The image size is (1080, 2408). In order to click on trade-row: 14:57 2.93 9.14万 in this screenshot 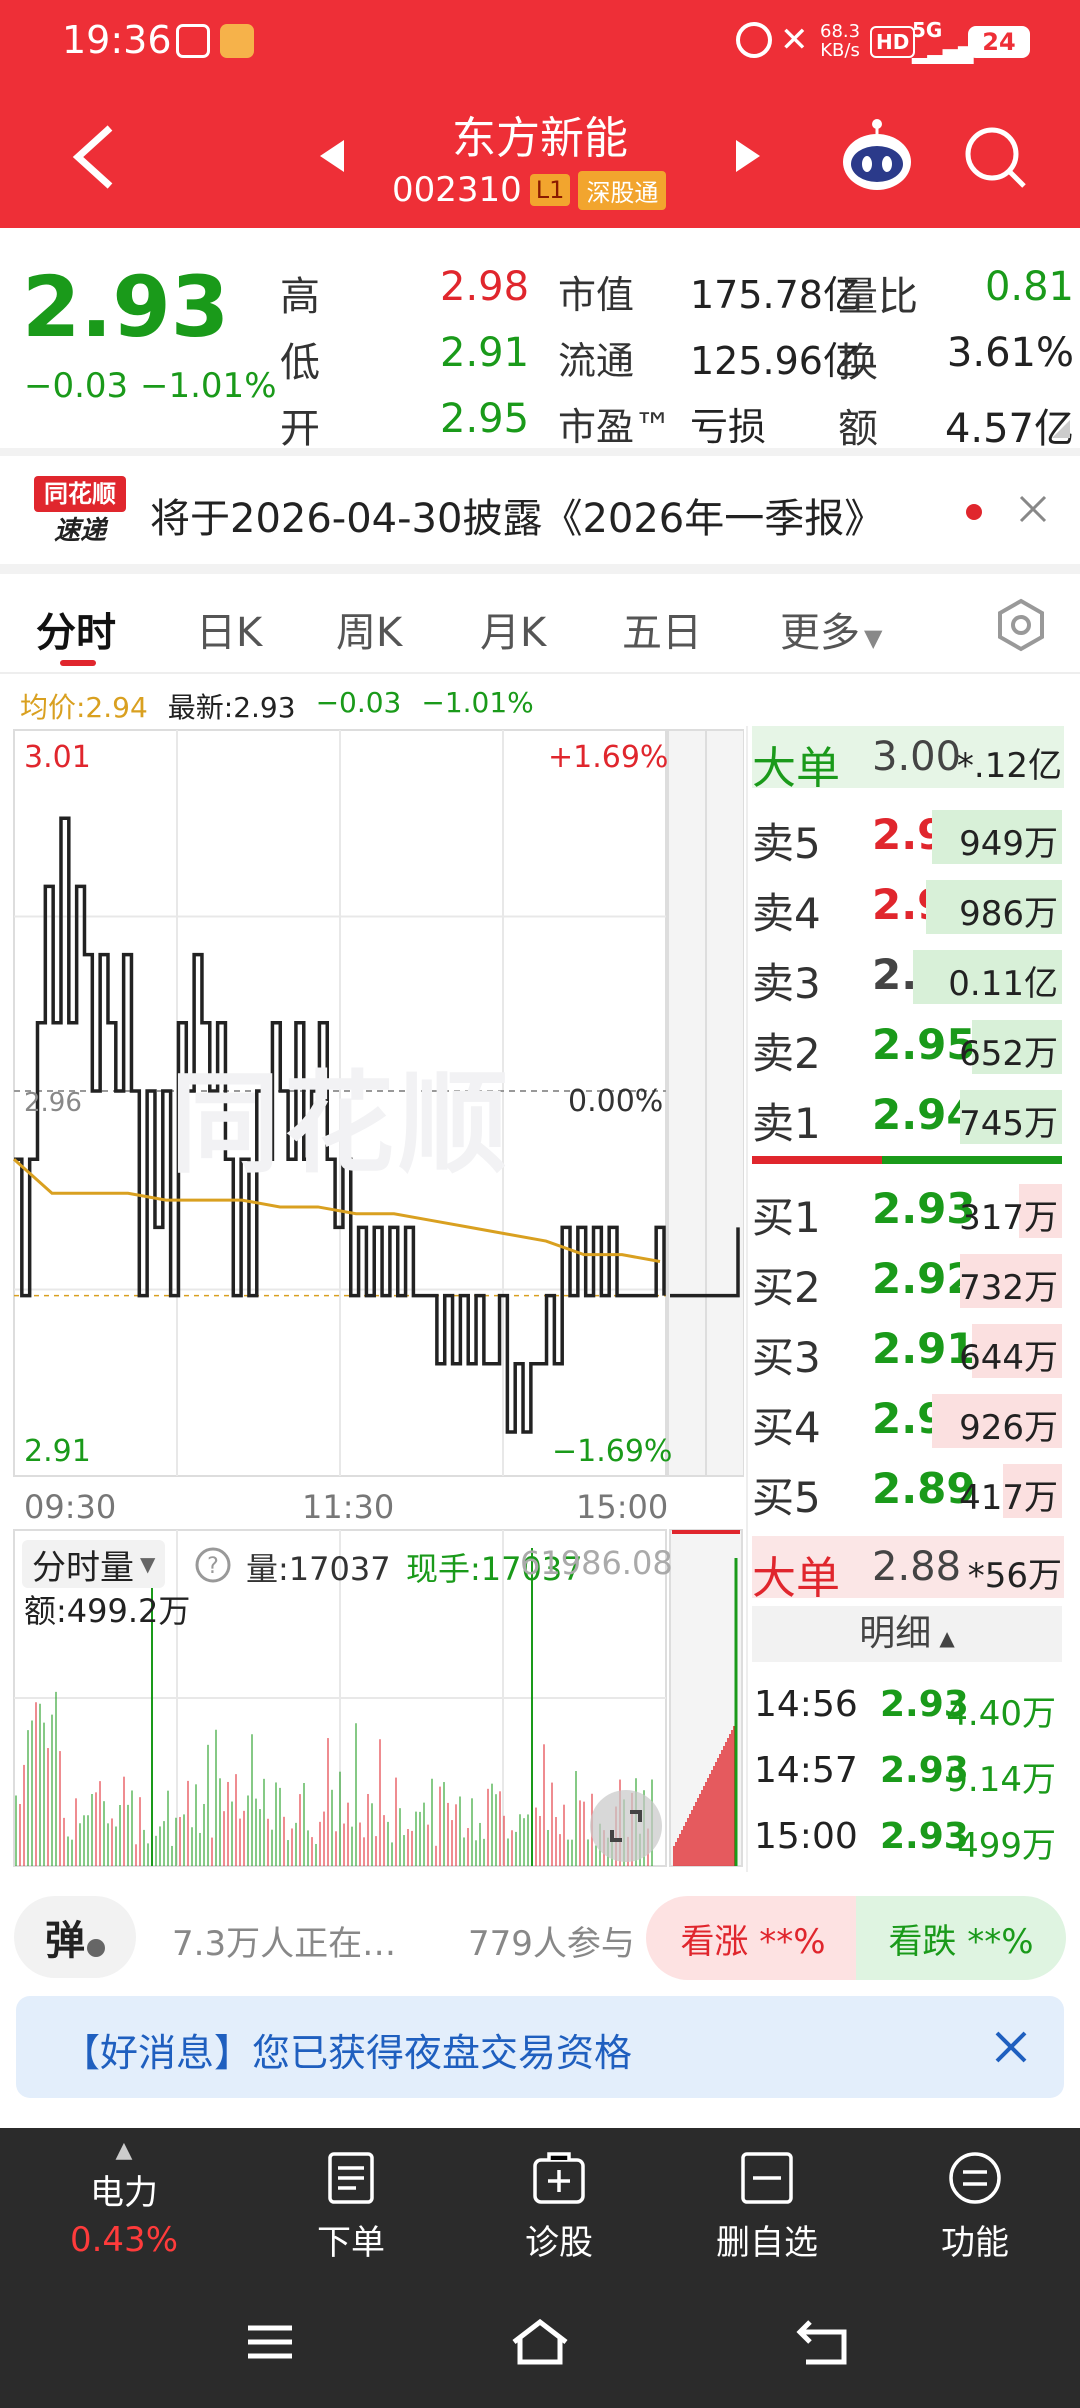, I will do `click(907, 1780)`.